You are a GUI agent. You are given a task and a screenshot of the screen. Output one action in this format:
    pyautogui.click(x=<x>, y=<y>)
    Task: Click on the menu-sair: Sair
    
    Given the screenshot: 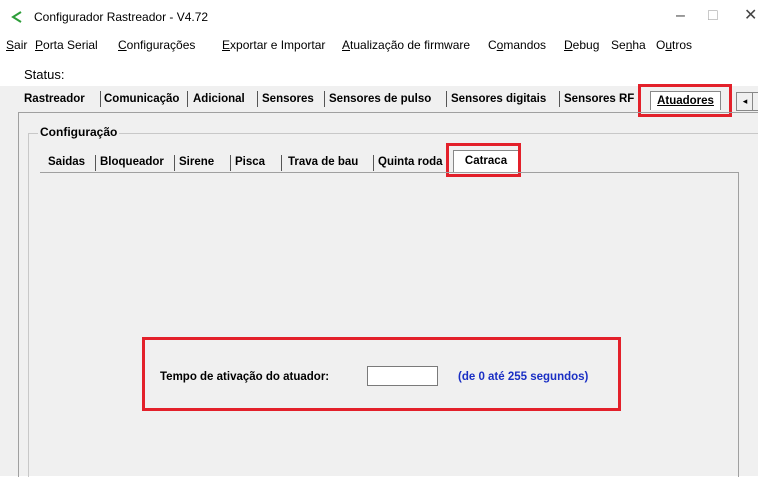 What is the action you would take?
    pyautogui.click(x=16, y=45)
    